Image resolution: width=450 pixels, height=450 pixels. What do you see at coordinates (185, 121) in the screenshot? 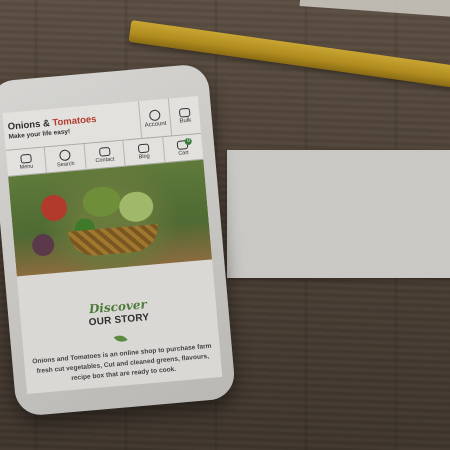
I see `bulk-label: Bulk` at bounding box center [185, 121].